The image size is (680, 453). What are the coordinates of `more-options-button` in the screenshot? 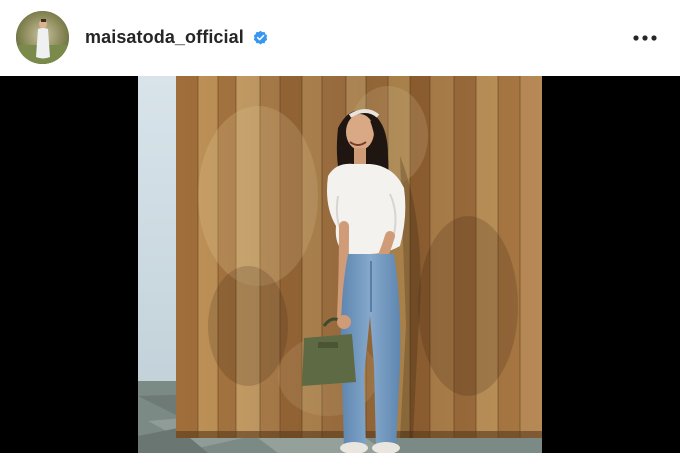 It's located at (645, 38).